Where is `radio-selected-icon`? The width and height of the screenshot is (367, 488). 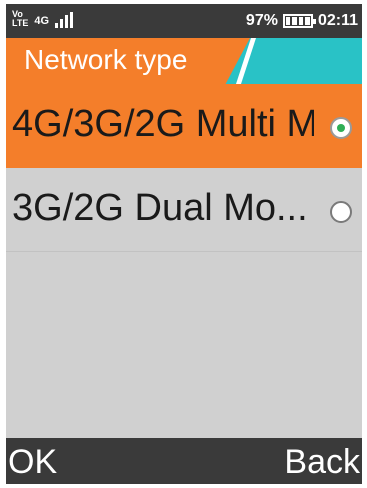
radio-selected-icon is located at coordinates (341, 128).